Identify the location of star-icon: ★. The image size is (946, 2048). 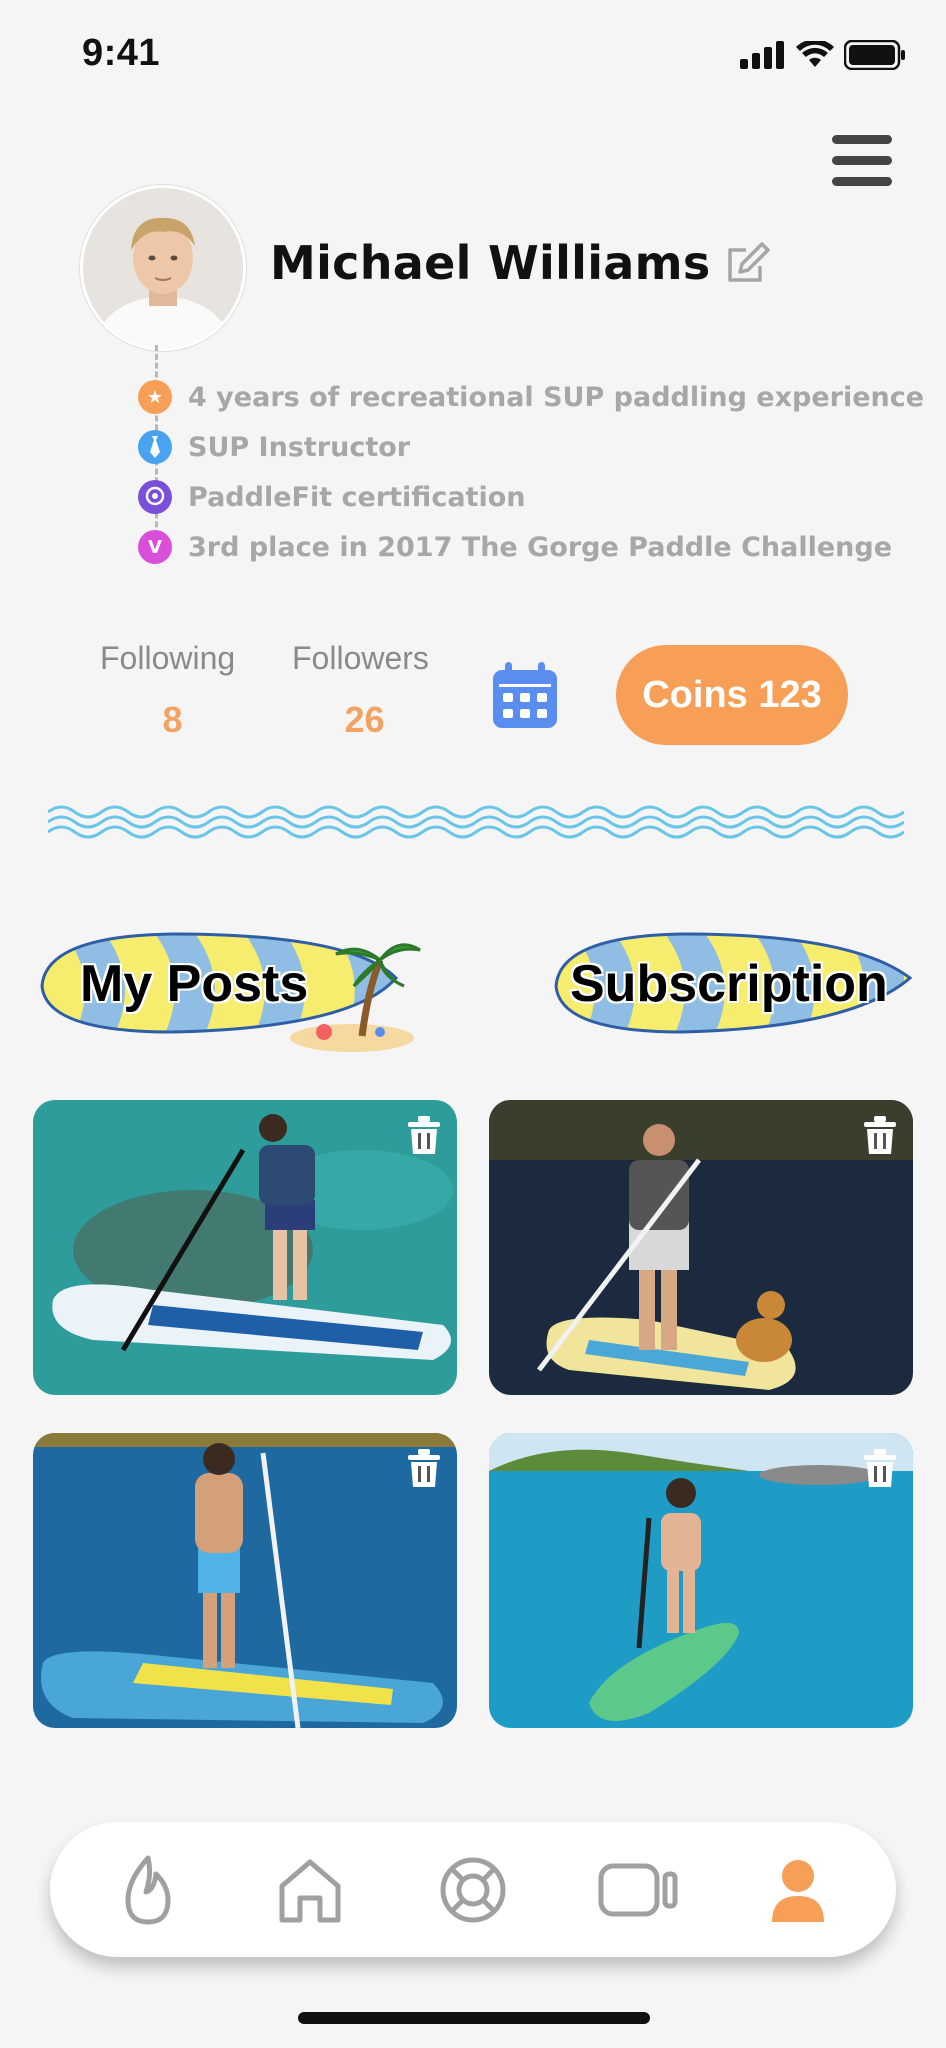
(155, 397).